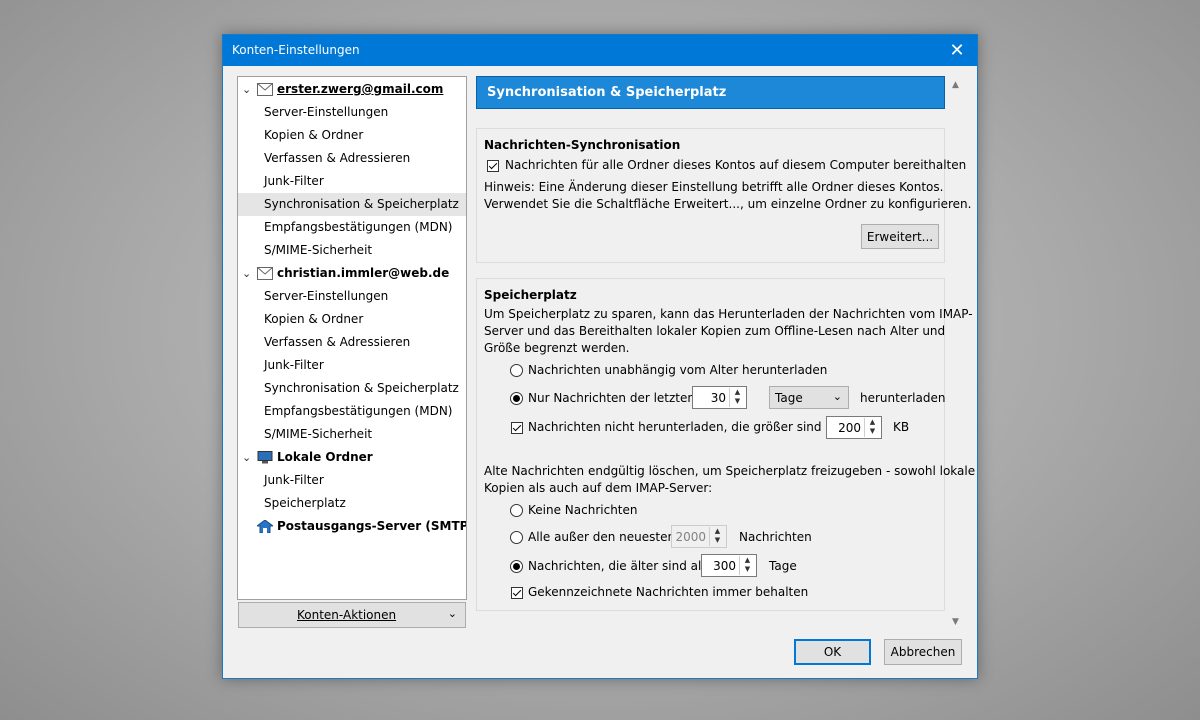 The width and height of the screenshot is (1200, 720). What do you see at coordinates (789, 398) in the screenshot?
I see `time-unit-value: Tage` at bounding box center [789, 398].